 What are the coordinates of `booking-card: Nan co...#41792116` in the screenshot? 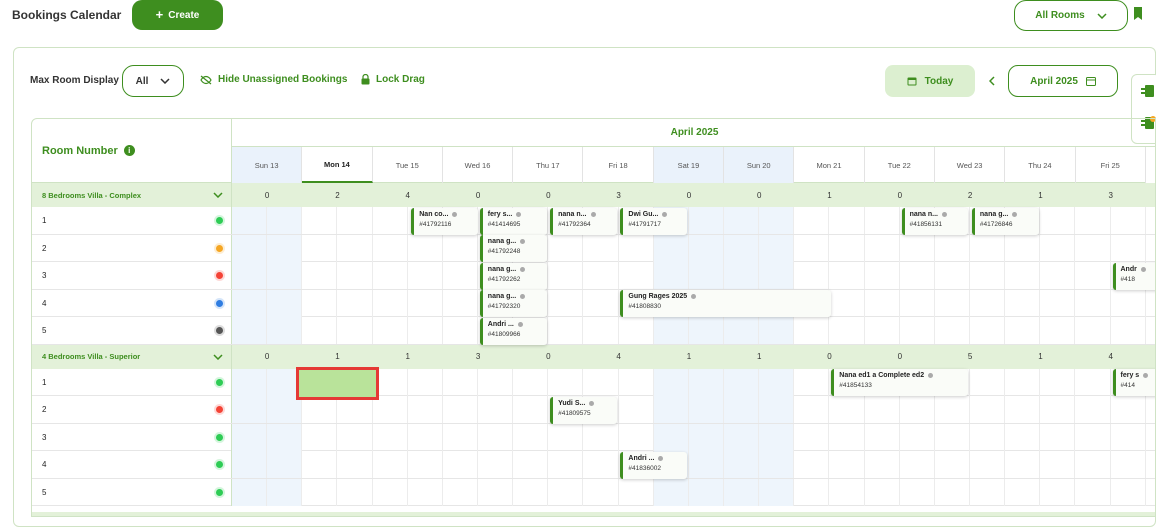 It's located at (444, 221).